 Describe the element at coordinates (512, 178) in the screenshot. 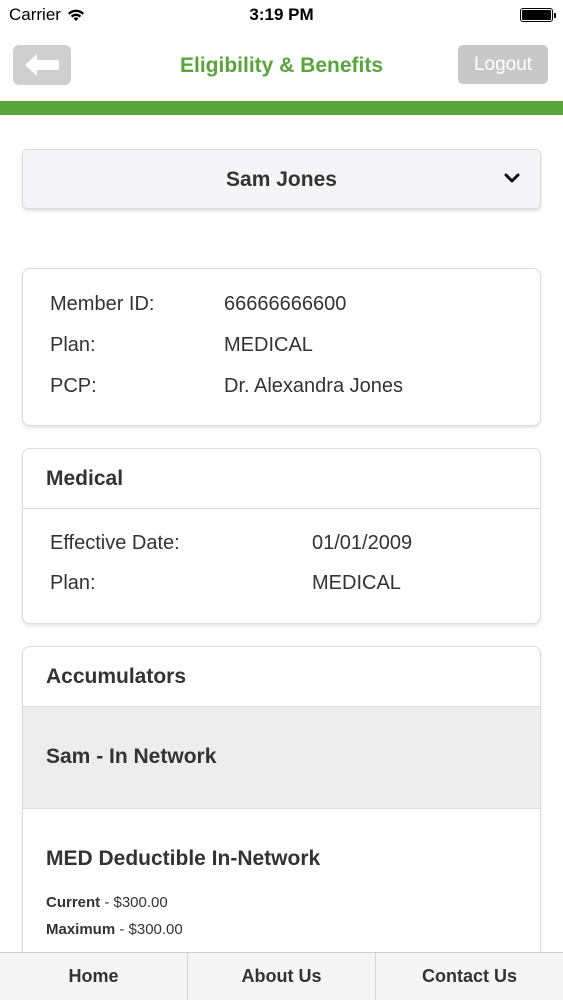

I see `chevron-down-icon` at that location.